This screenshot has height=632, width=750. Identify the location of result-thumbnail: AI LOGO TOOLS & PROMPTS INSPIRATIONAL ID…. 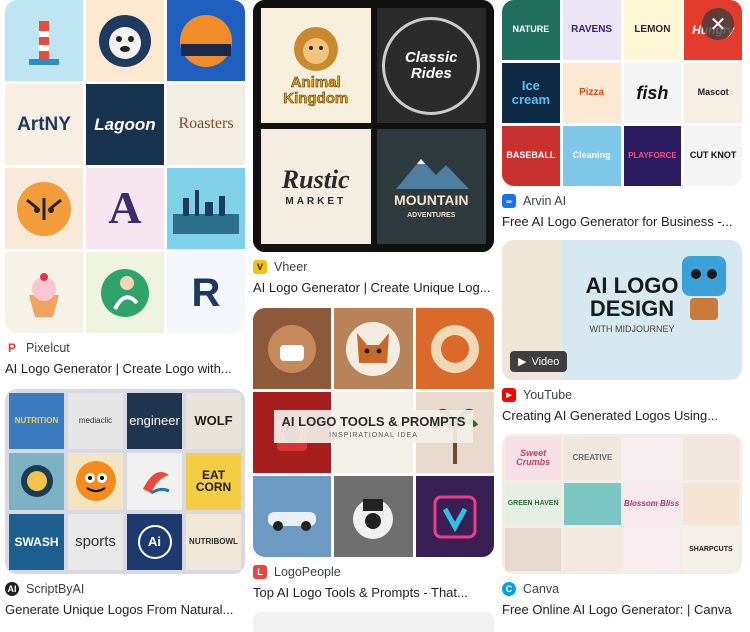
(373, 432).